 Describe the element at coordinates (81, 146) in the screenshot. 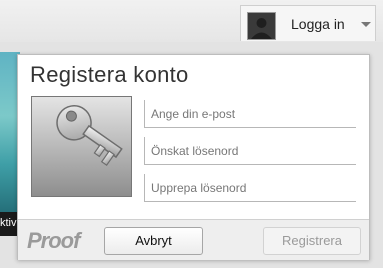

I see `key-icon` at that location.